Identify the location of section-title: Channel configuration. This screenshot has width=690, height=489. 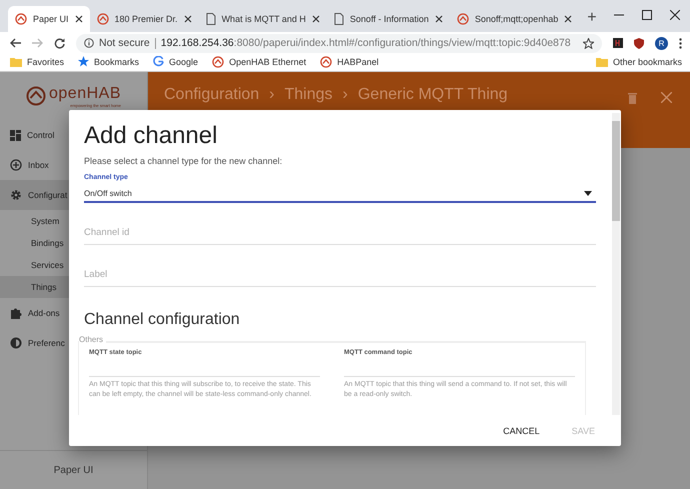
(162, 320).